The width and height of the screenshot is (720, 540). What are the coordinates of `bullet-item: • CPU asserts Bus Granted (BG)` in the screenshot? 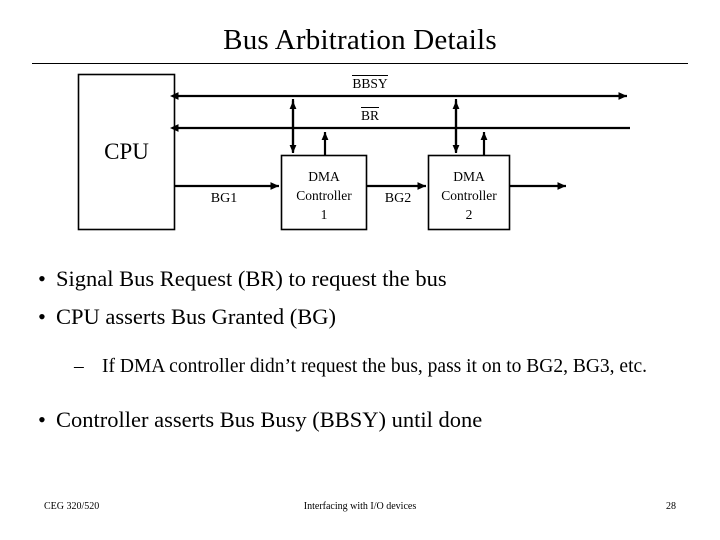 It's located at (360, 316).